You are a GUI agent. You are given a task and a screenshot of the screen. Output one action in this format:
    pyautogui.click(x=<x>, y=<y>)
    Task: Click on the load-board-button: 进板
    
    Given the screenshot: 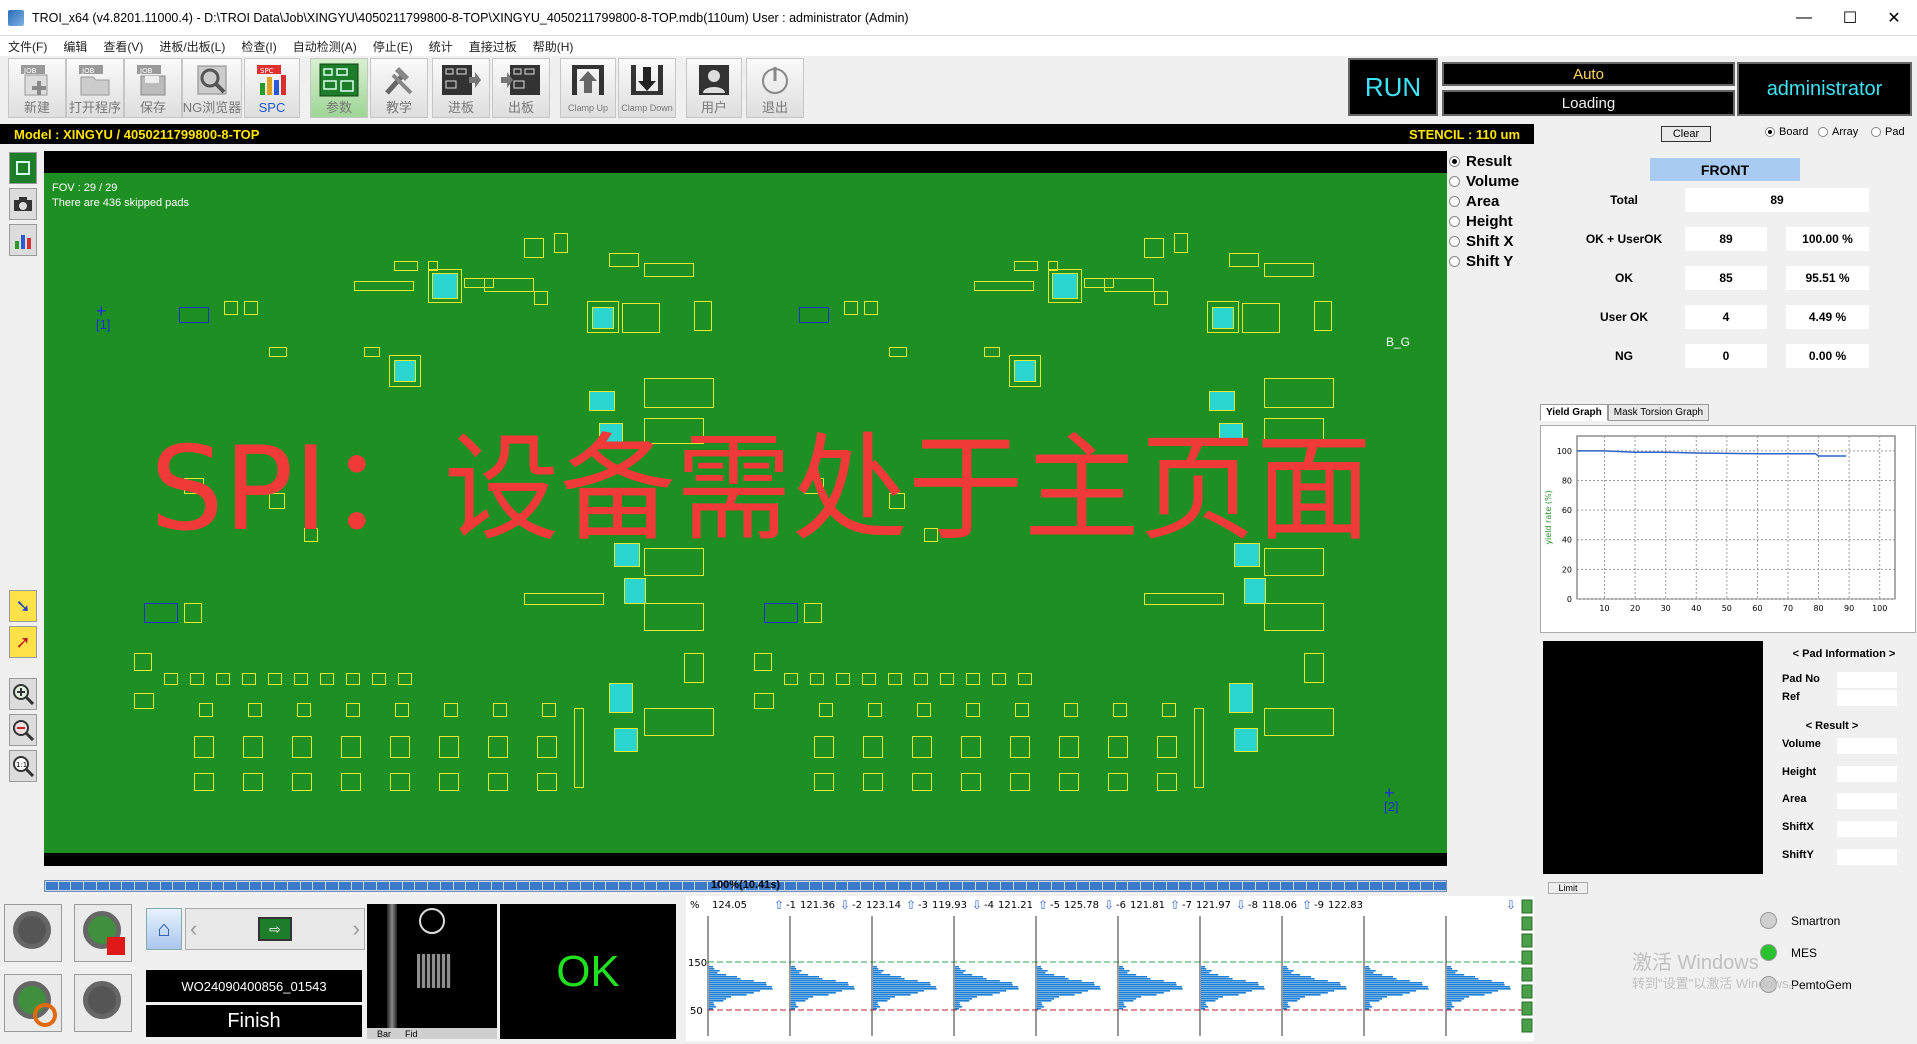 What is the action you would take?
    pyautogui.click(x=461, y=88)
    